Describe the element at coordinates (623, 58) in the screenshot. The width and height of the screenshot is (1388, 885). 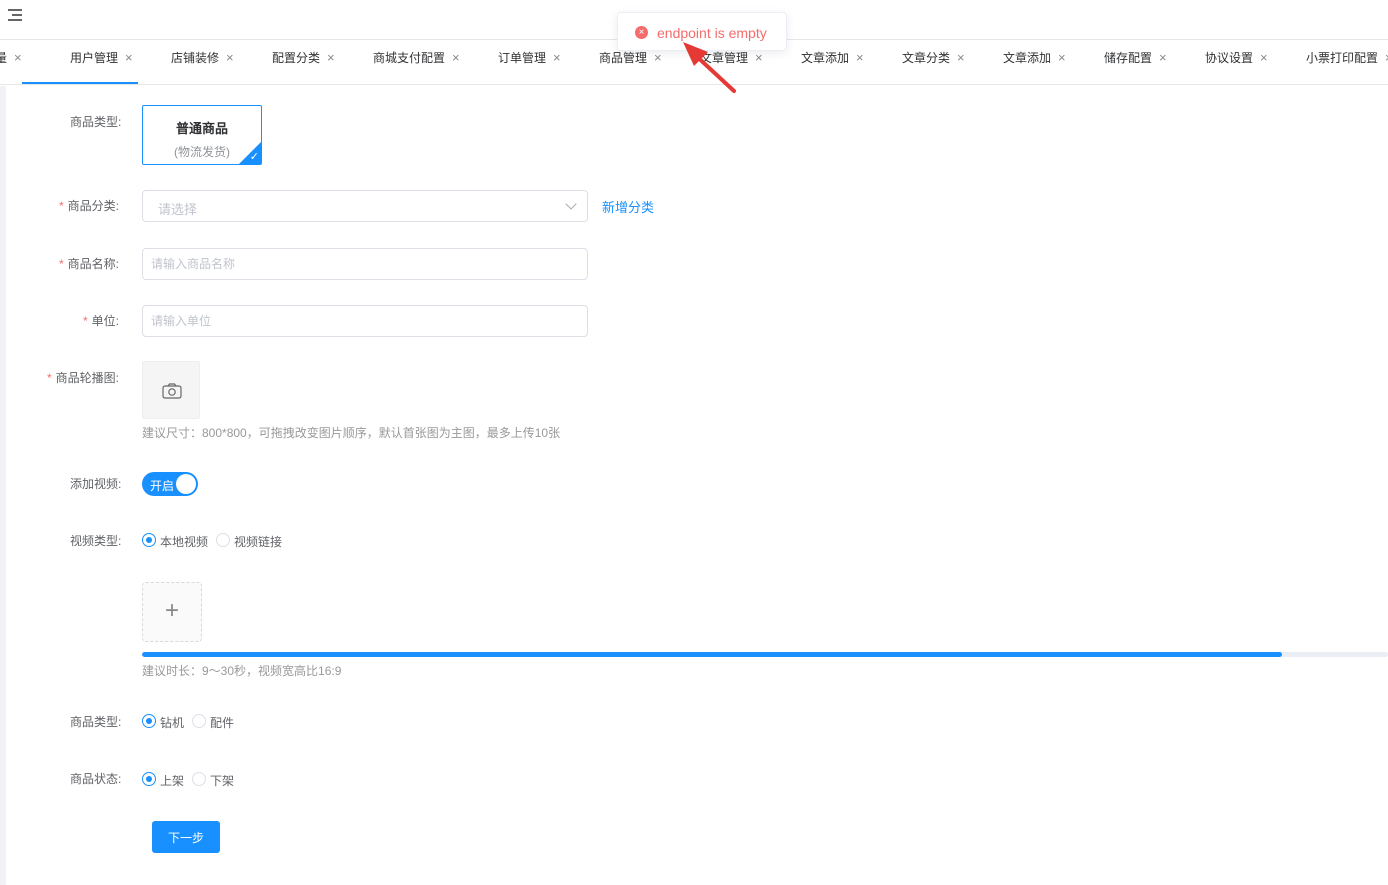
I see `tab-label: 商品管理` at that location.